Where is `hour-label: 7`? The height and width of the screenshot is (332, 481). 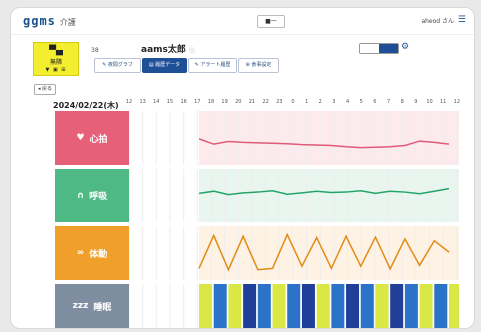
hour-label: 7 is located at coordinates (388, 102).